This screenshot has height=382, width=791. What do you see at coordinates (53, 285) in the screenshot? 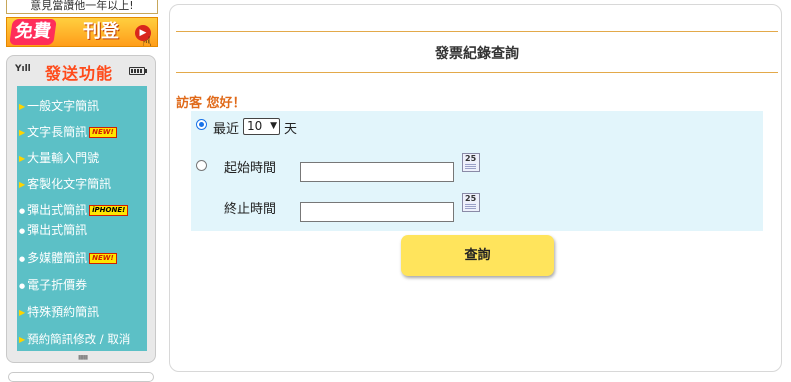
I see `menu-item-e-coupon: ● 電子折價券` at bounding box center [53, 285].